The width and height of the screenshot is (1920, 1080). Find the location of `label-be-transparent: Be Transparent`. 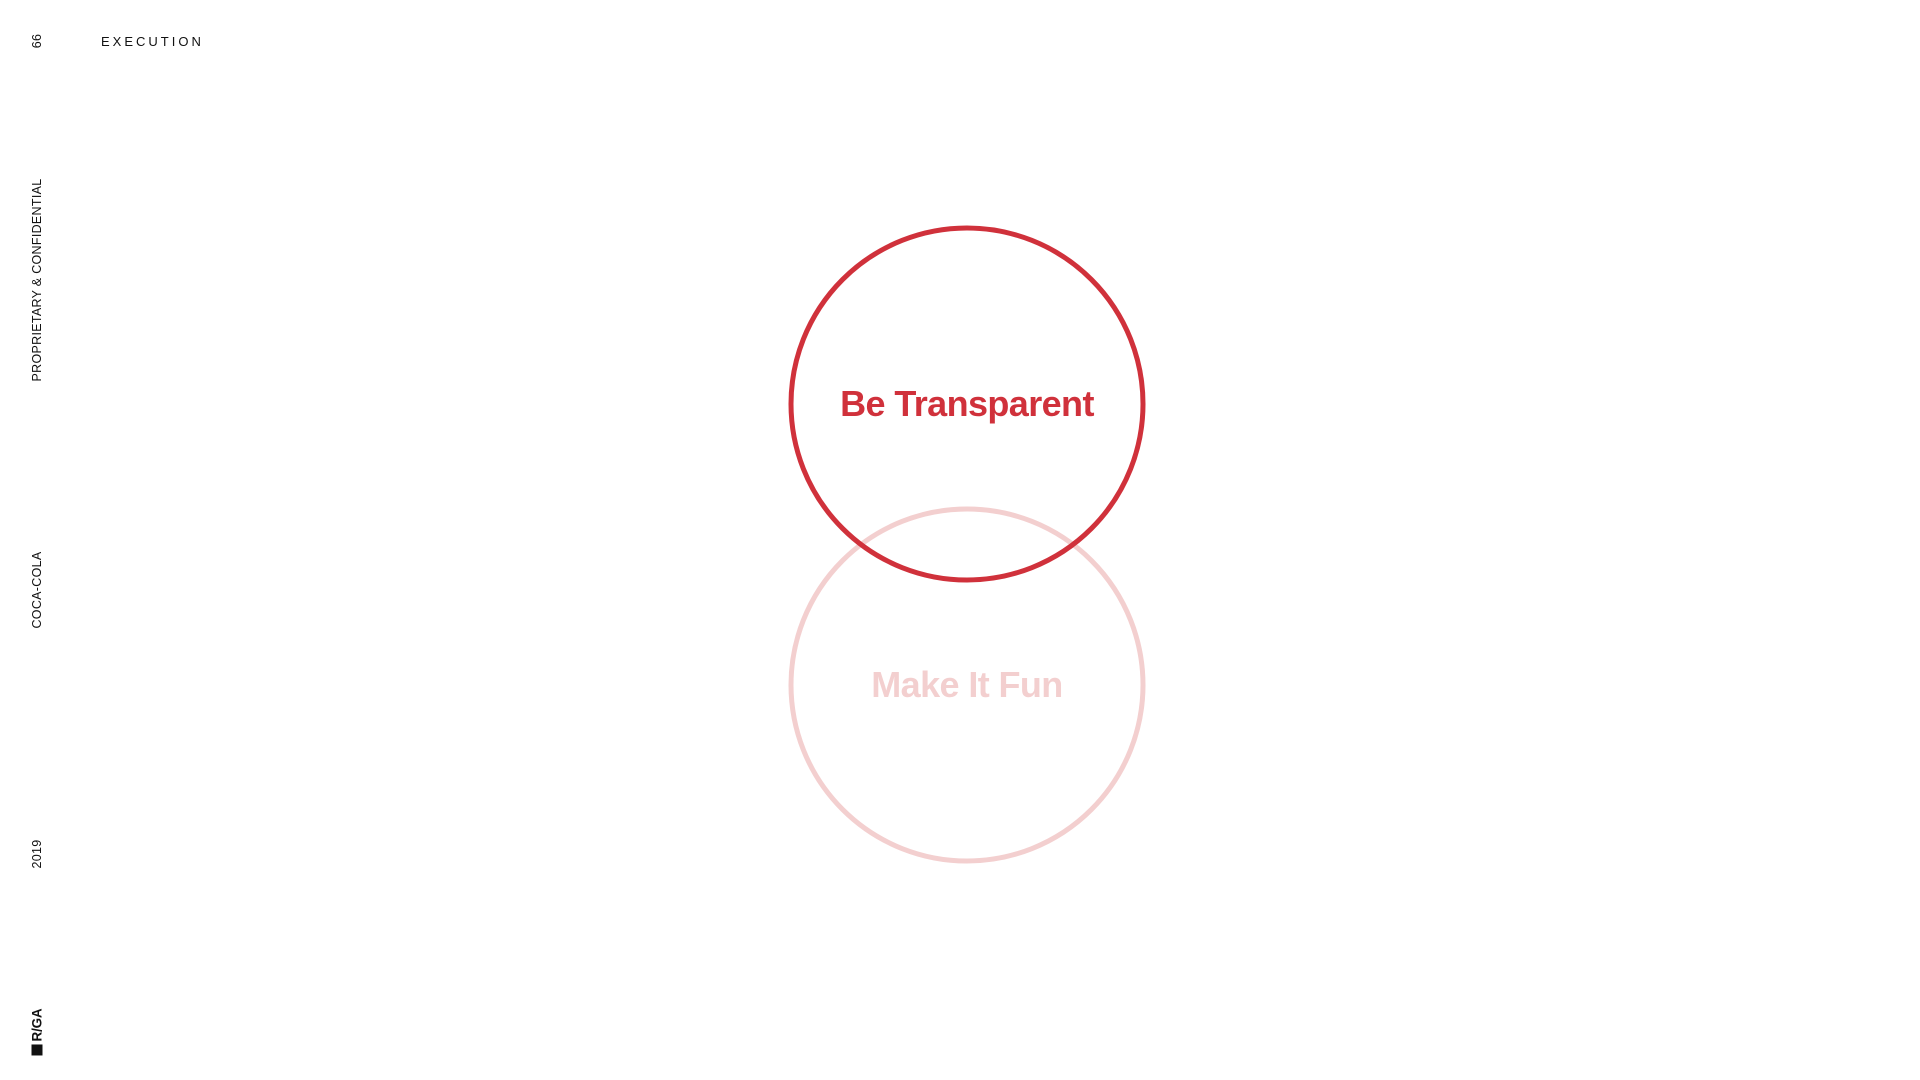

label-be-transparent: Be Transparent is located at coordinates (967, 403).